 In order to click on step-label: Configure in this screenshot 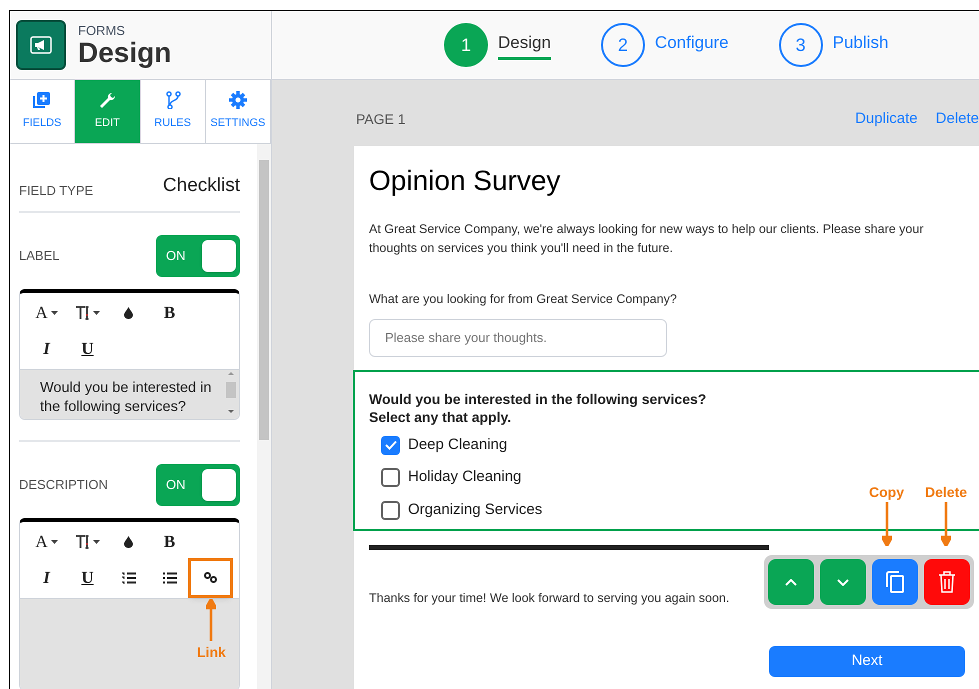, I will do `click(691, 43)`.